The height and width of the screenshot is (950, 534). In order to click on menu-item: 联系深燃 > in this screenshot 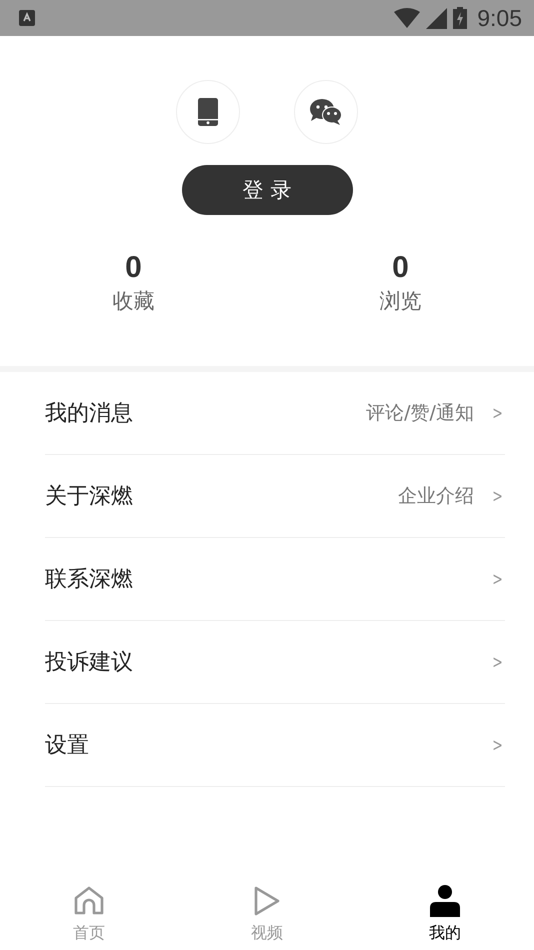, I will do `click(275, 579)`.